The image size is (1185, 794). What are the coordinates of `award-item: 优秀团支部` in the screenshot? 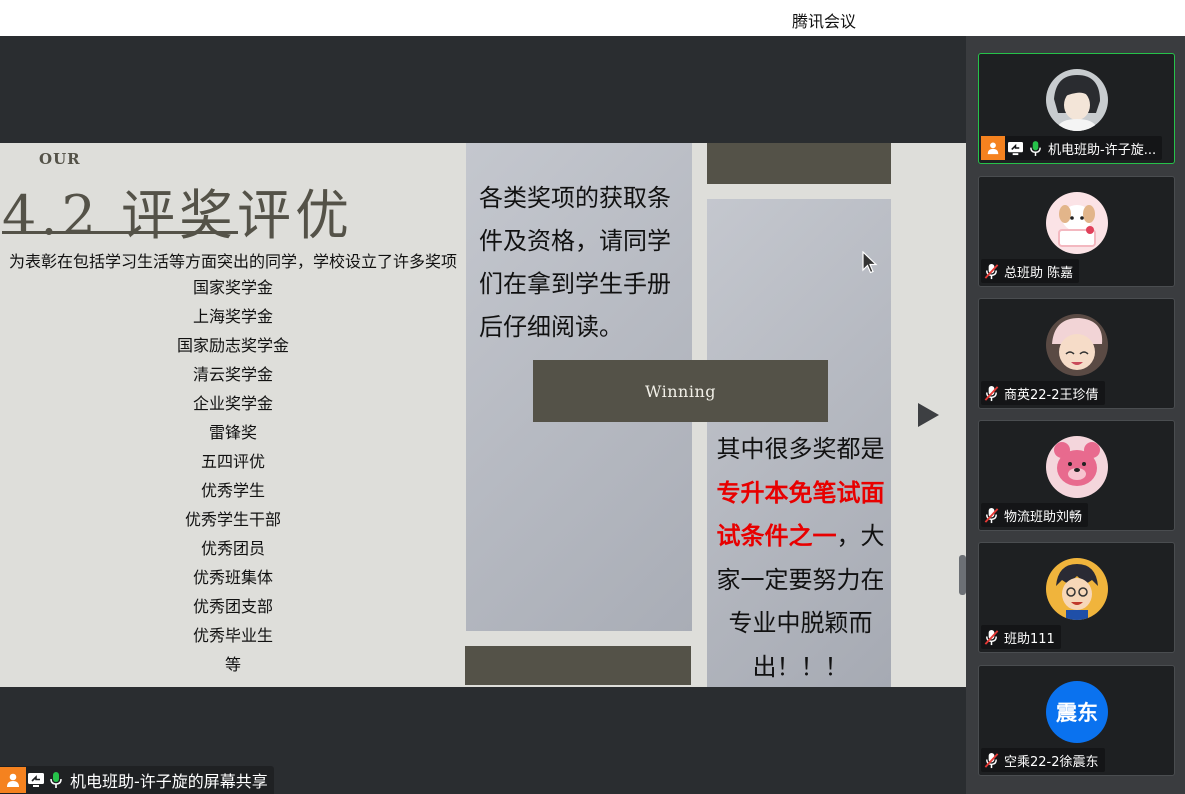 It's located at (232, 606).